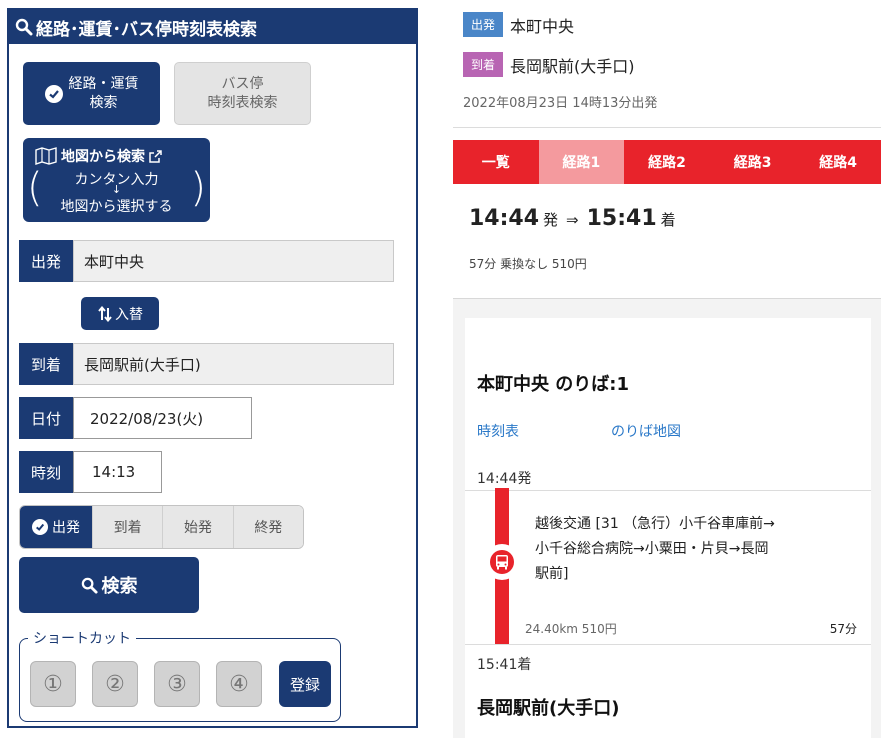  I want to click on shortcut-1-button: ①, so click(53, 684).